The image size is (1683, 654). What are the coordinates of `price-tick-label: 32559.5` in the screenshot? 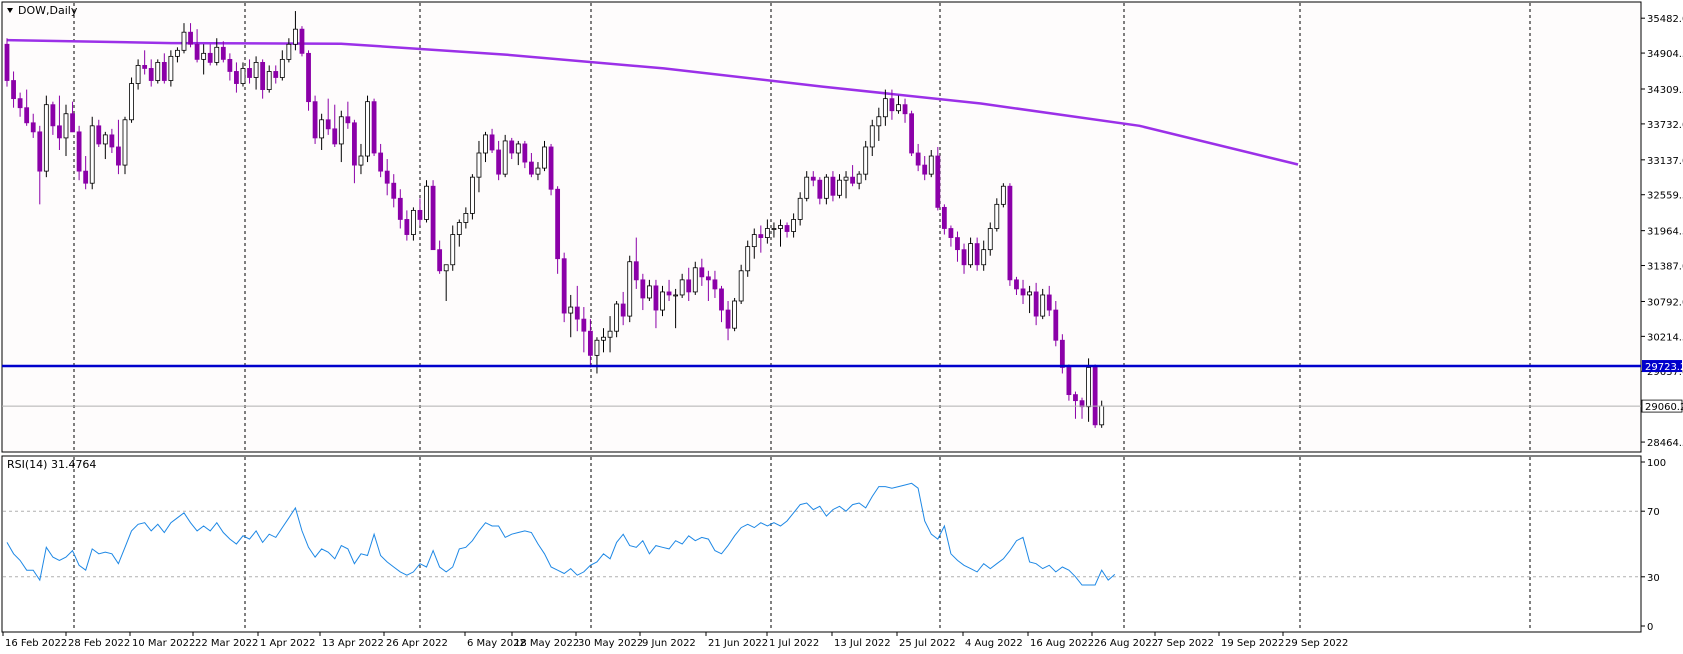 It's located at (1665, 196).